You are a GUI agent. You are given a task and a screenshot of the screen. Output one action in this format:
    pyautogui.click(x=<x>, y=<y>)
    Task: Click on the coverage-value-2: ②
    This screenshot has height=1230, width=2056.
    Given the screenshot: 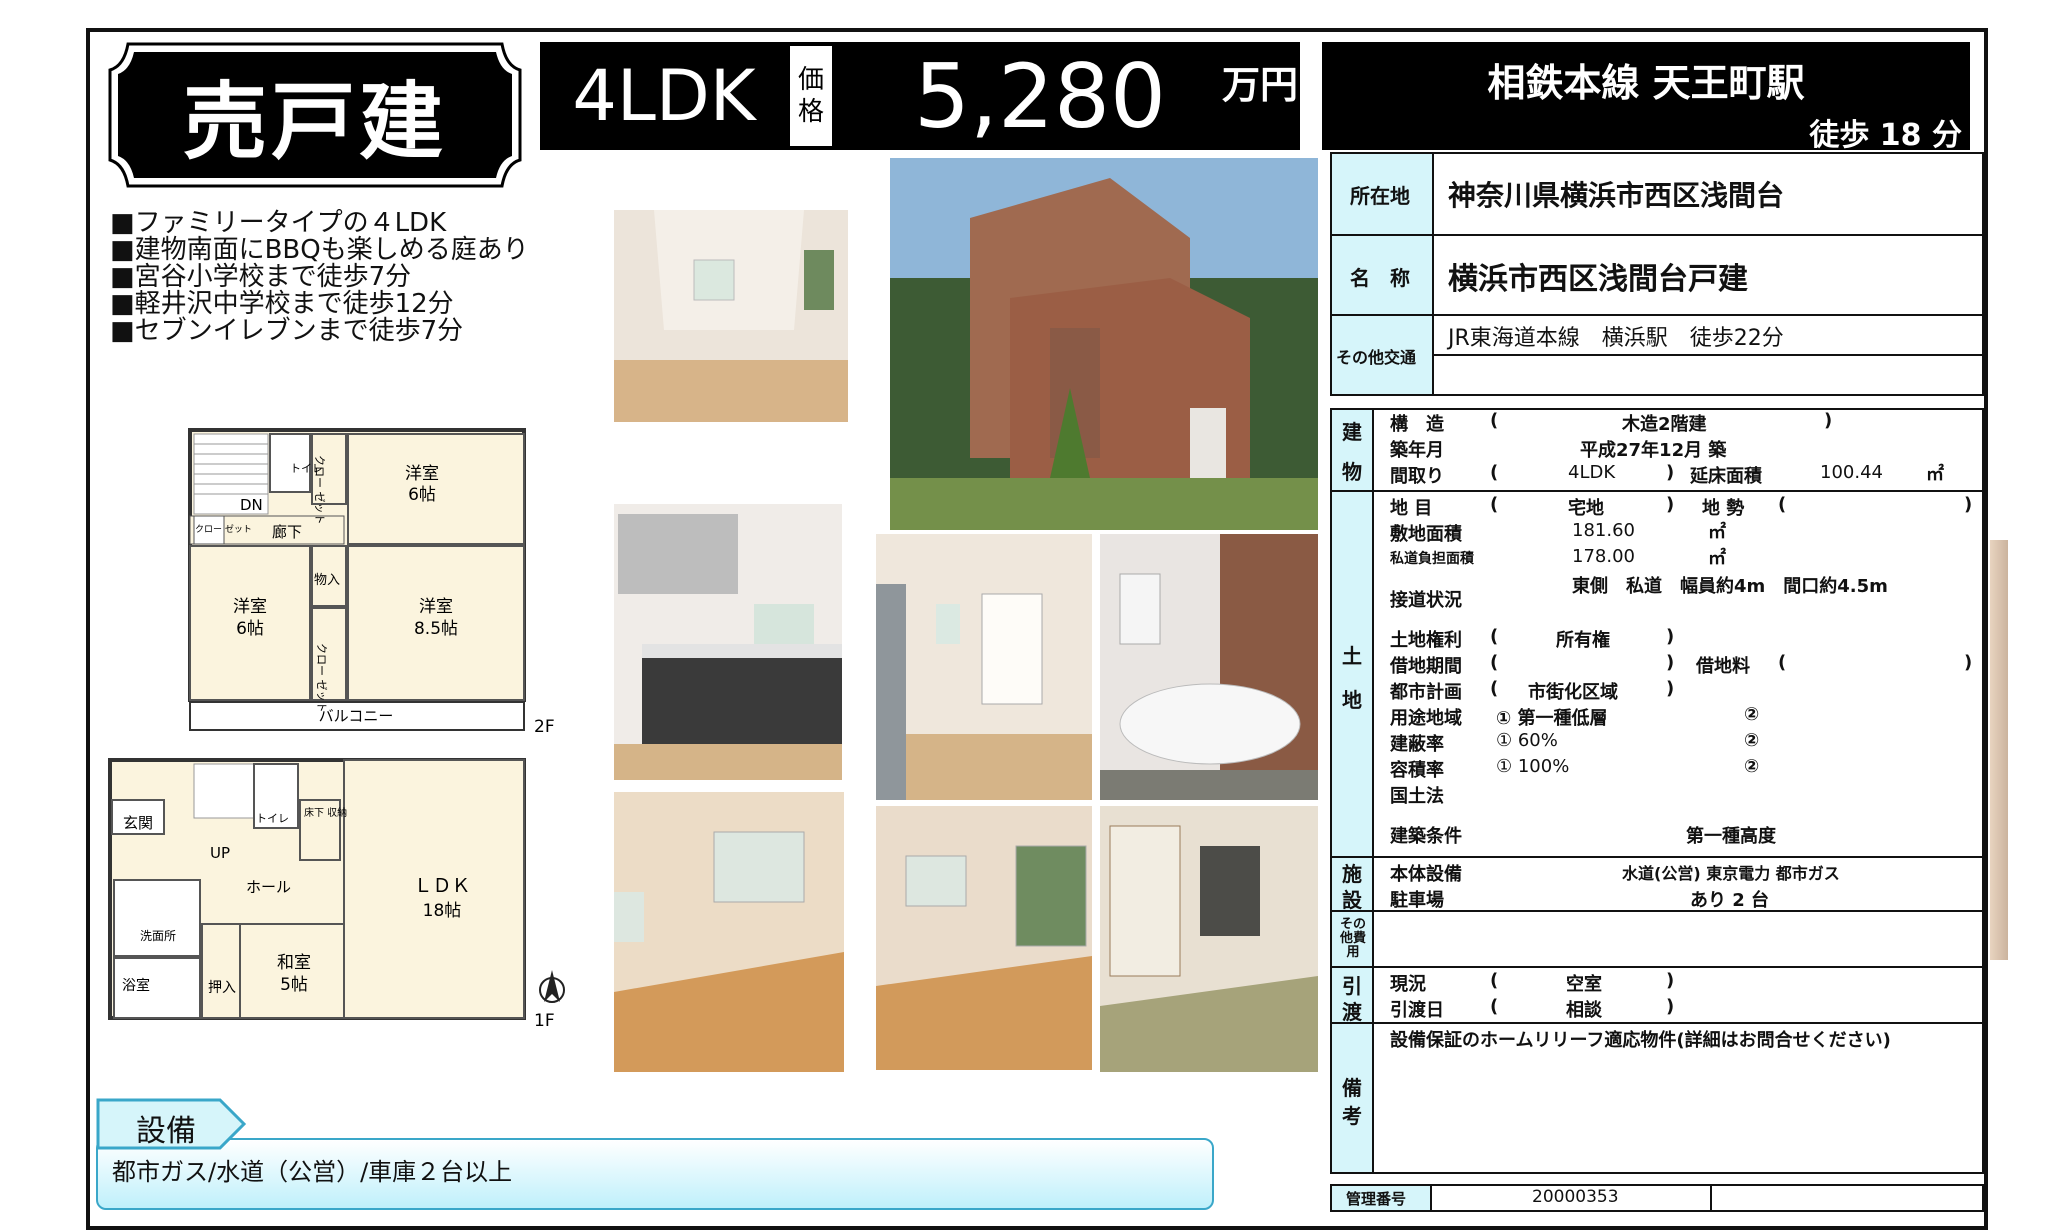 What is the action you would take?
    pyautogui.click(x=1752, y=740)
    